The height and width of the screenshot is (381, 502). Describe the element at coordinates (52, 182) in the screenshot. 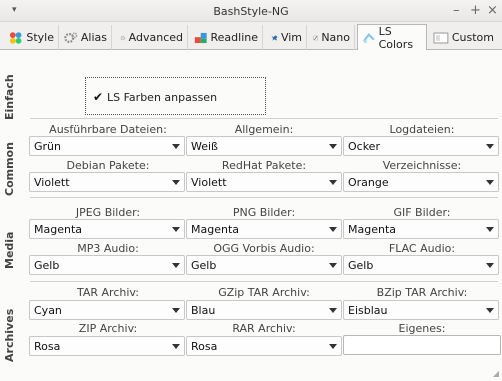

I see `combo-value: Violett` at that location.